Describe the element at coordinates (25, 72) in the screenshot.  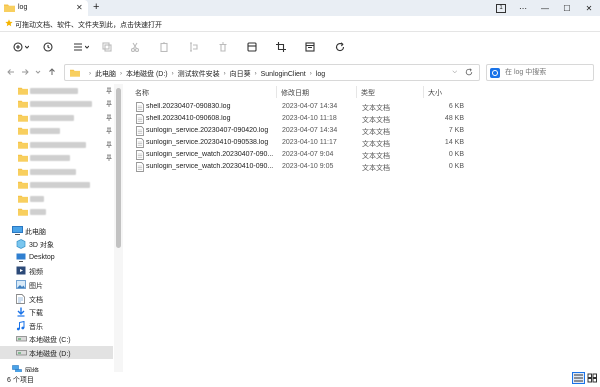
I see `forward-icon` at that location.